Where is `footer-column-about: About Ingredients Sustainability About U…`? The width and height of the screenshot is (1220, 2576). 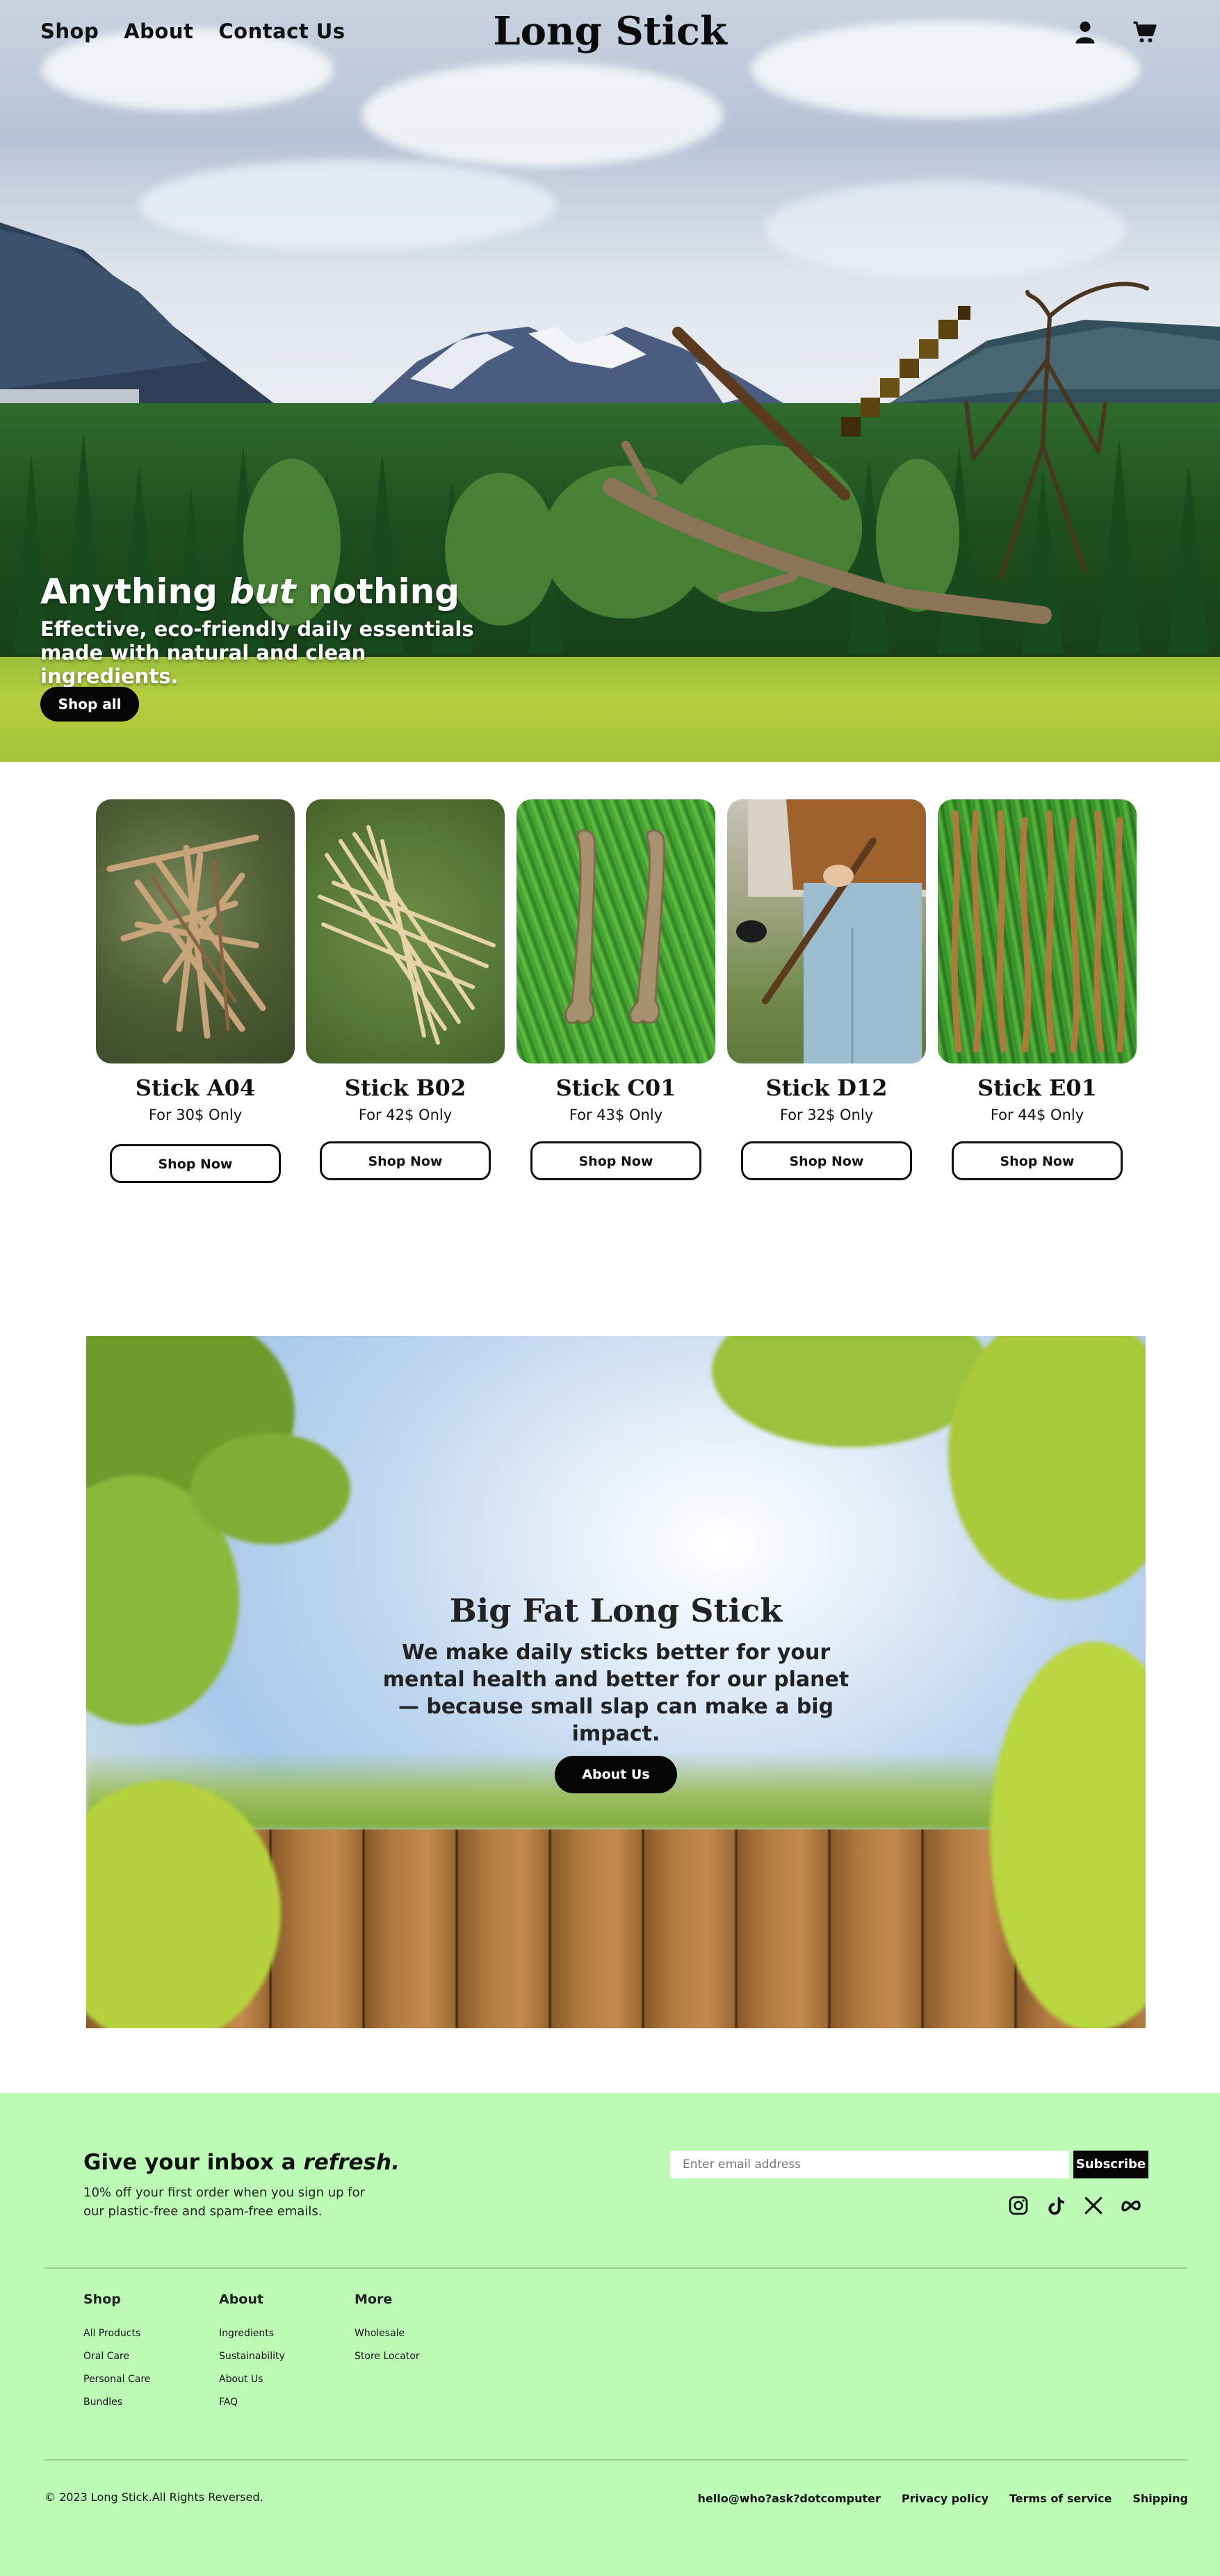
footer-column-about: About Ingredients Sustainability About U… is located at coordinates (252, 2356).